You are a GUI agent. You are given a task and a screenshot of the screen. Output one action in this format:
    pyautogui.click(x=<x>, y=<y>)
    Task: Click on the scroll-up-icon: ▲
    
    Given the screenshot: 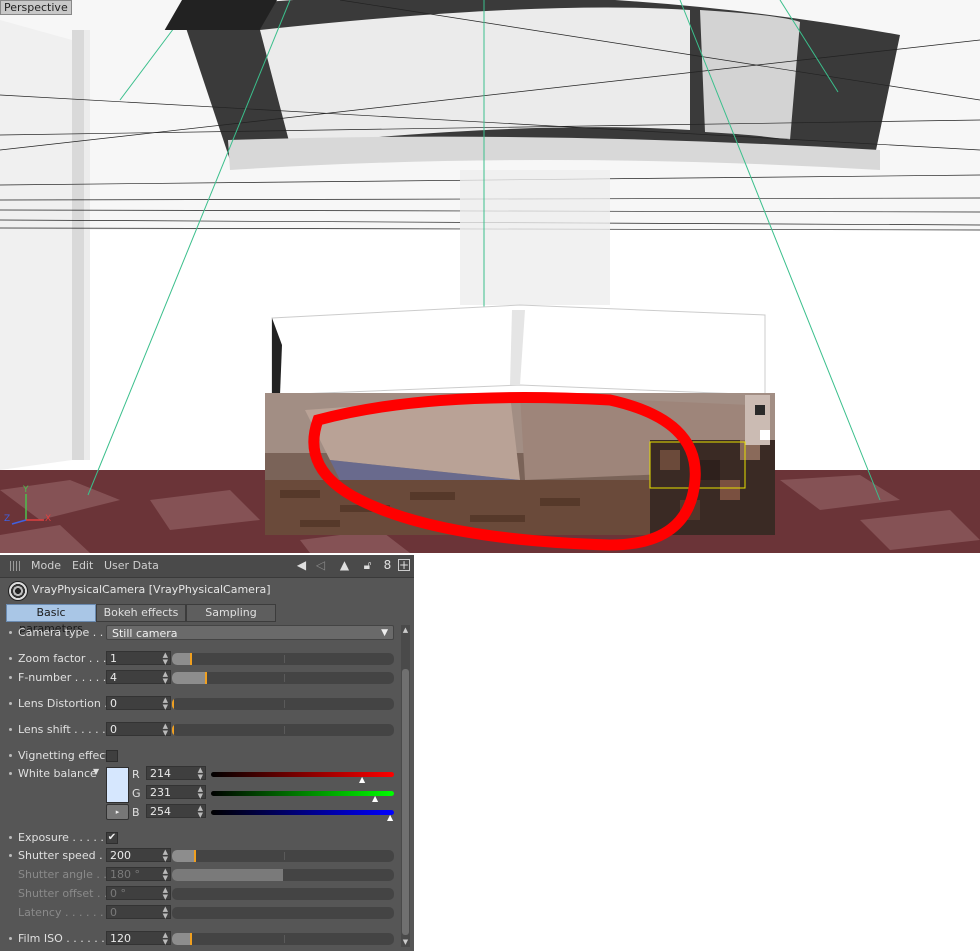 What is the action you would take?
    pyautogui.click(x=405, y=630)
    